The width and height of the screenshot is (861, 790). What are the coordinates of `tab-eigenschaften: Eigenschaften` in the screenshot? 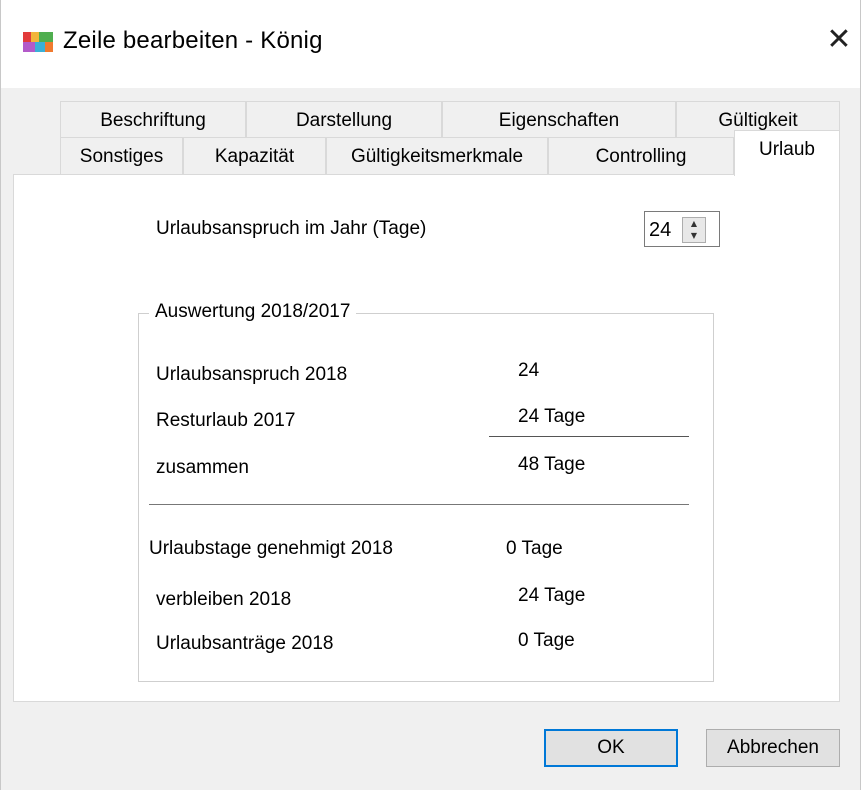 It's located at (559, 119).